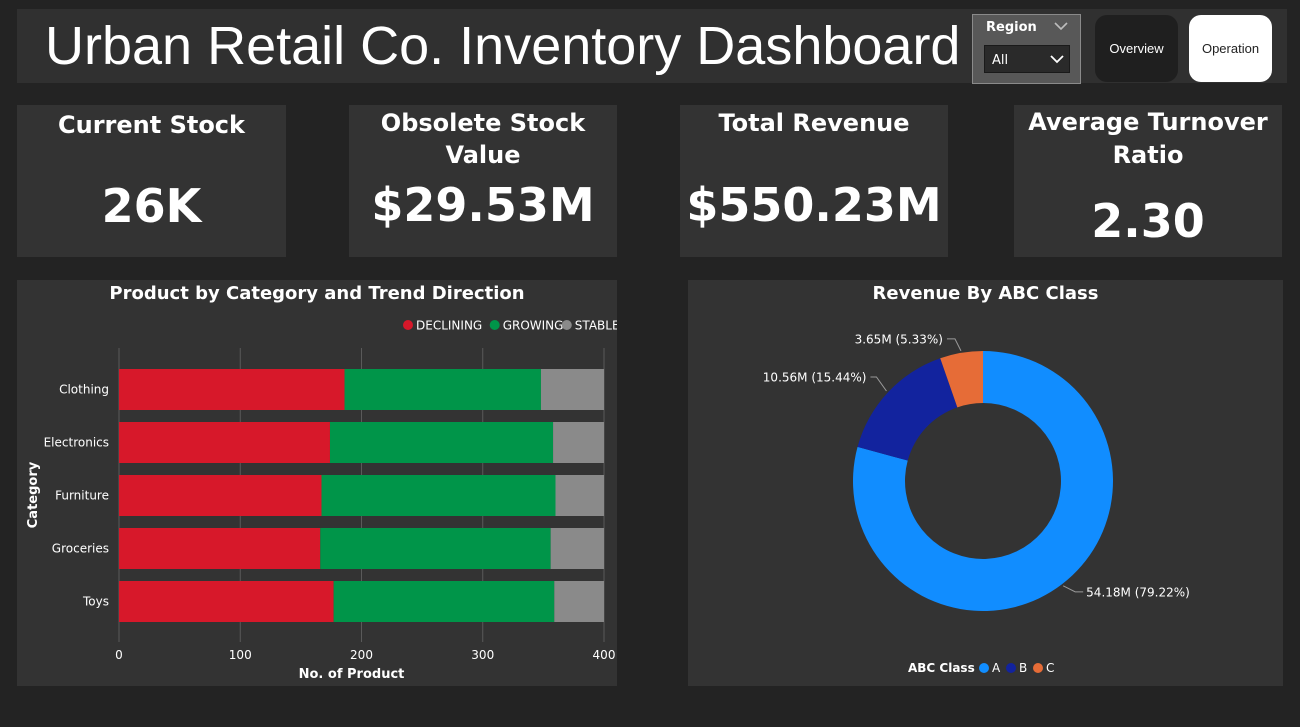 This screenshot has width=1300, height=727. I want to click on kpi-card-average-turnover-ratio: Average Turnover Ratio 2.30, so click(1148, 181).